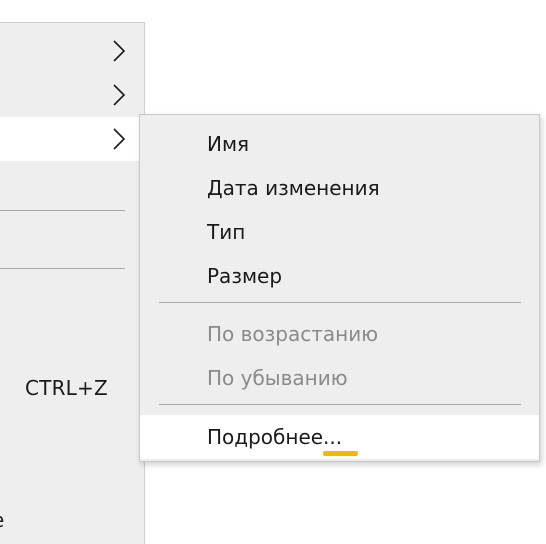  What do you see at coordinates (339, 276) in the screenshot?
I see `sort-by-size: Размер` at bounding box center [339, 276].